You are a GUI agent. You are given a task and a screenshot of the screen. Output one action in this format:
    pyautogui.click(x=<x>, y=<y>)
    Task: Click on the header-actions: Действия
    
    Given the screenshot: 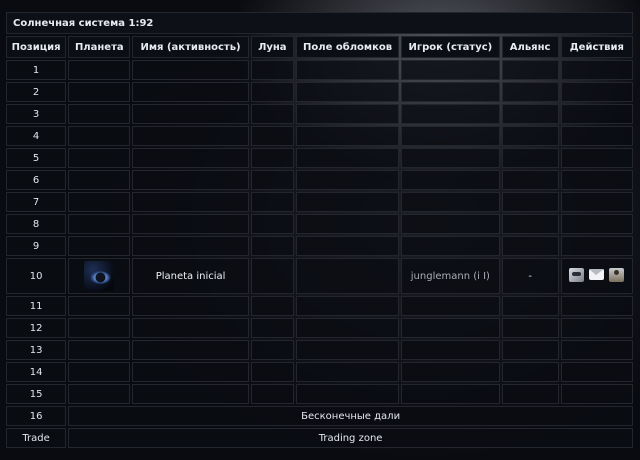 What is the action you would take?
    pyautogui.click(x=596, y=47)
    